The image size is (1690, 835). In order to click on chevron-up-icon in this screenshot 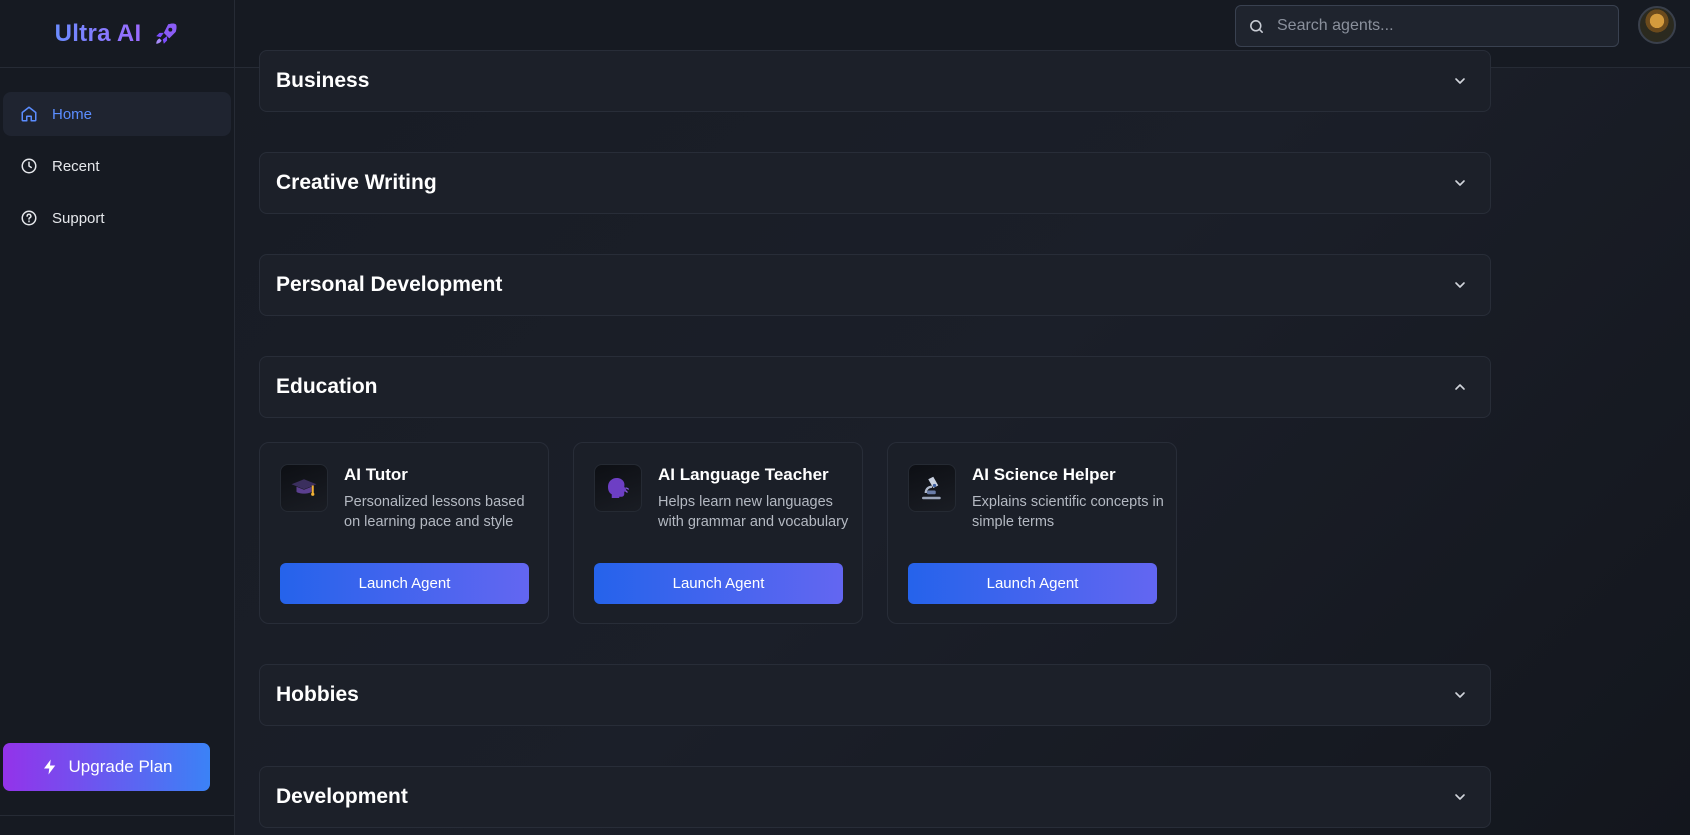, I will do `click(1460, 387)`.